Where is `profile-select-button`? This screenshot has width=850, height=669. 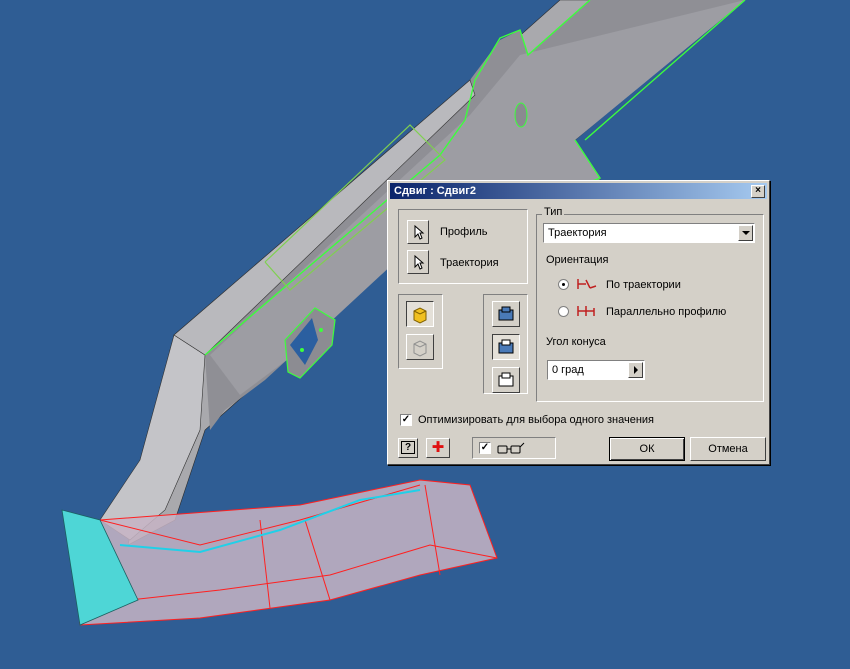
profile-select-button is located at coordinates (418, 232).